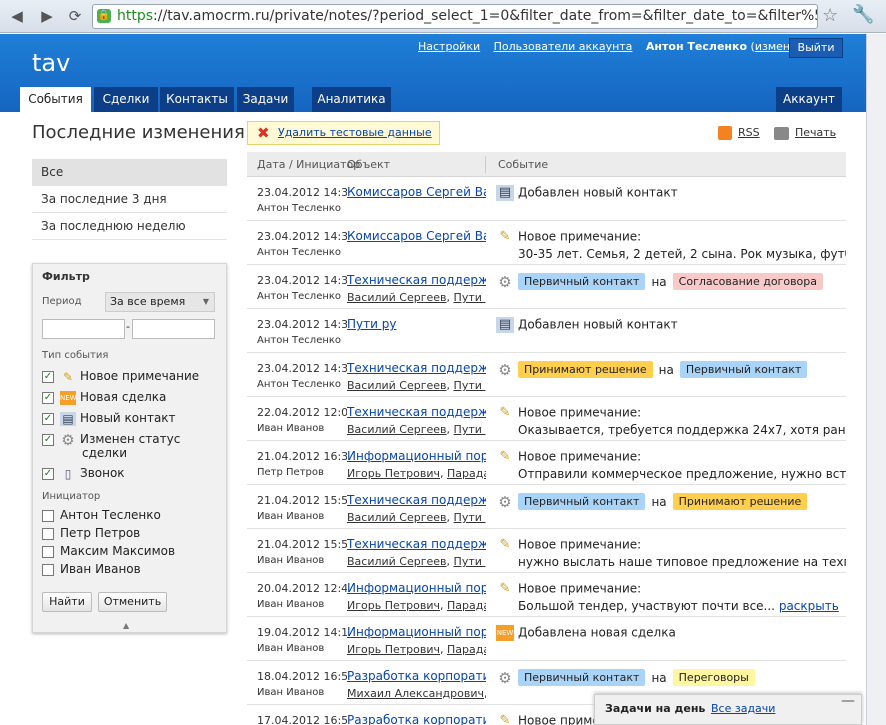 The width and height of the screenshot is (886, 725). Describe the element at coordinates (129, 172) in the screenshot. I see `menu-all: Все` at that location.